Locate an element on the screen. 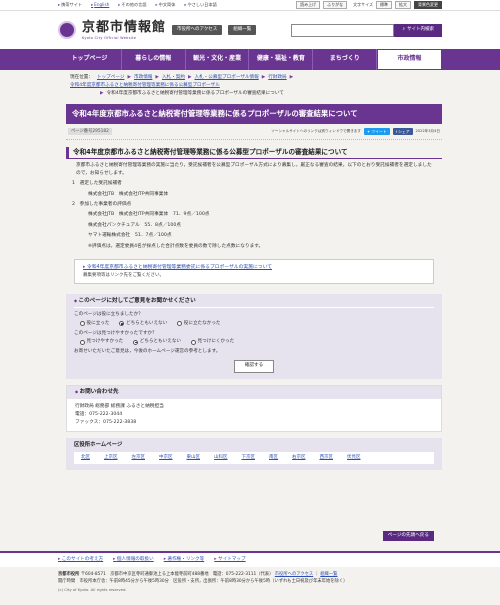 Image resolution: width=500 pixels, height=605 pixels. org-list-button: 組織一覧 is located at coordinates (242, 30).